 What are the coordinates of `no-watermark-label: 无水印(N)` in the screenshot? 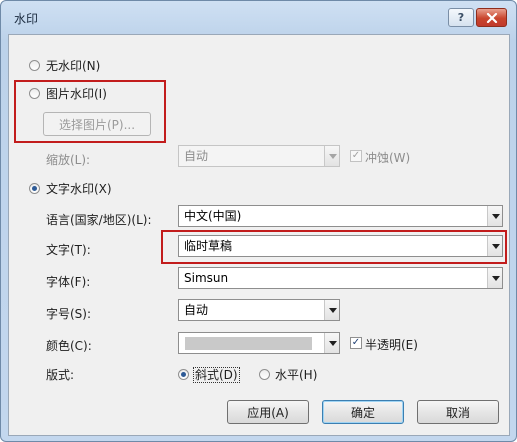 It's located at (73, 66).